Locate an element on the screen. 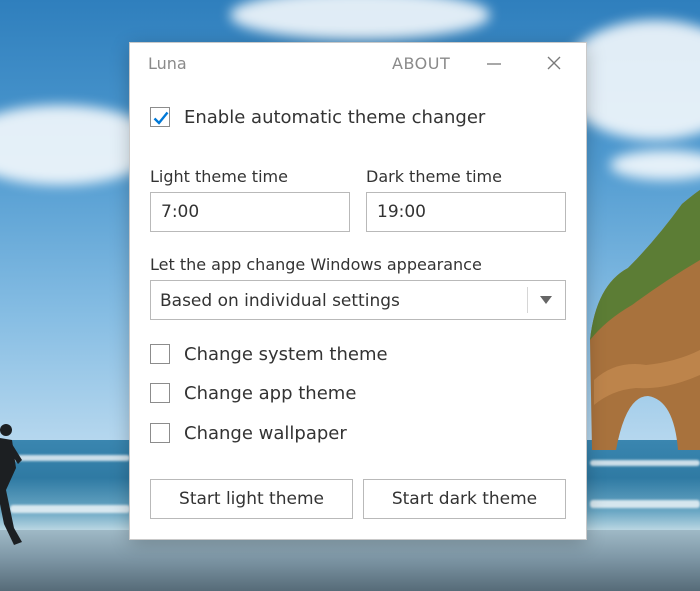 The height and width of the screenshot is (591, 700). dropdown-divider is located at coordinates (527, 300).